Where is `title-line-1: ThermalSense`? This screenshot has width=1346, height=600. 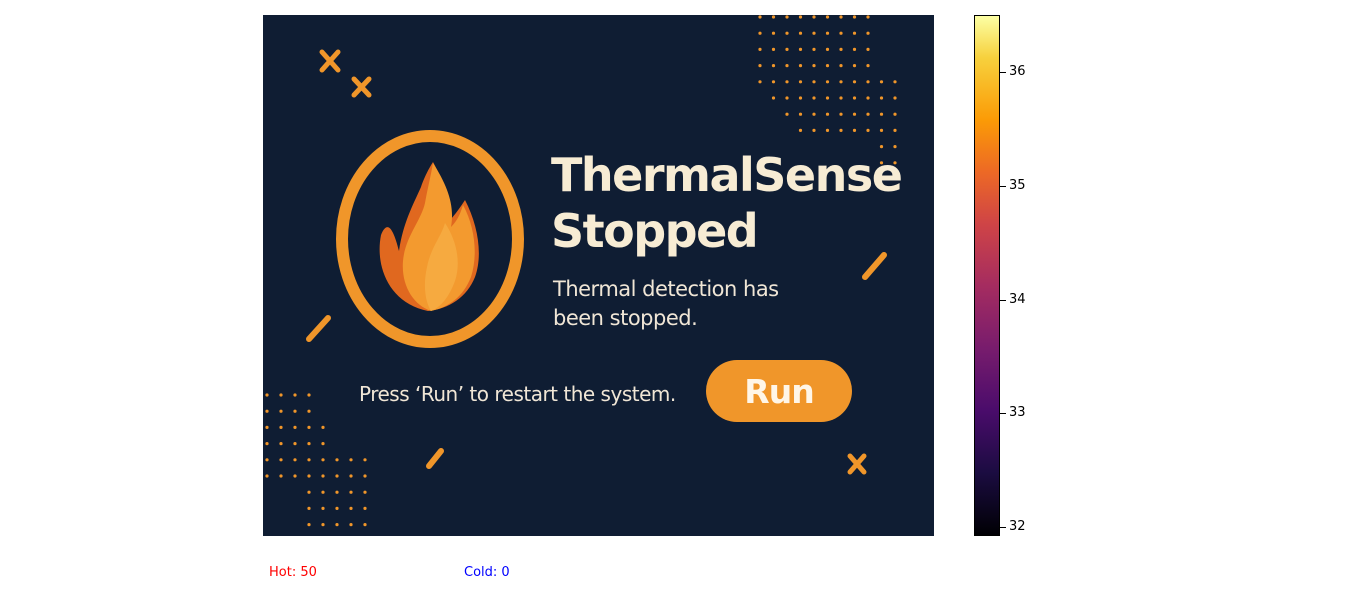
title-line-1: ThermalSense is located at coordinates (727, 175).